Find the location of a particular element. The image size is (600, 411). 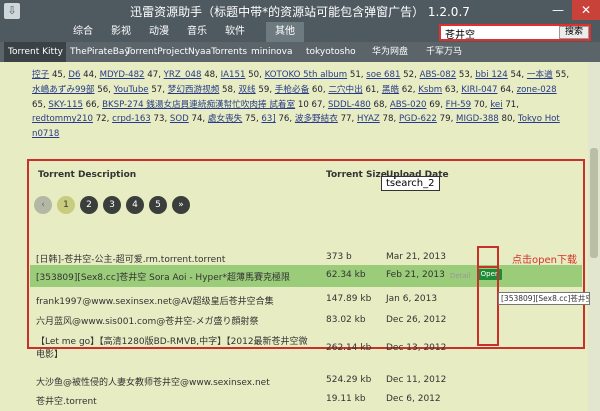

upload-date: Dec 6, 2012 is located at coordinates (413, 399).